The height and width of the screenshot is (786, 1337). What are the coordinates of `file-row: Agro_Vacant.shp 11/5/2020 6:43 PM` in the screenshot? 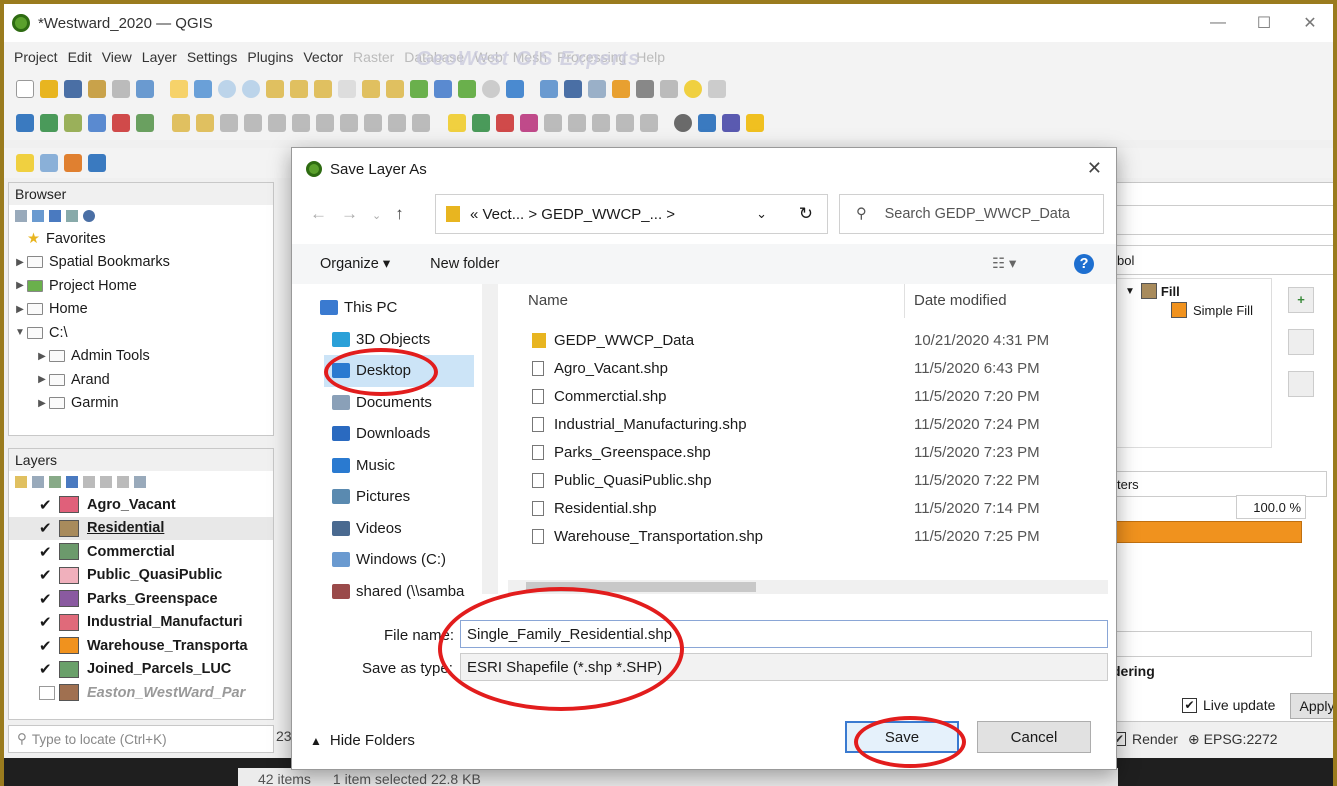 It's located at (808, 368).